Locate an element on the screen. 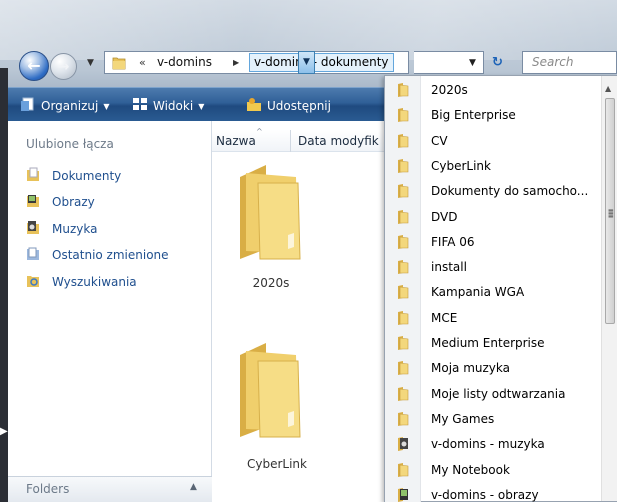 The width and height of the screenshot is (617, 502). scroll-up-arrow-icon: ▲ is located at coordinates (608, 88).